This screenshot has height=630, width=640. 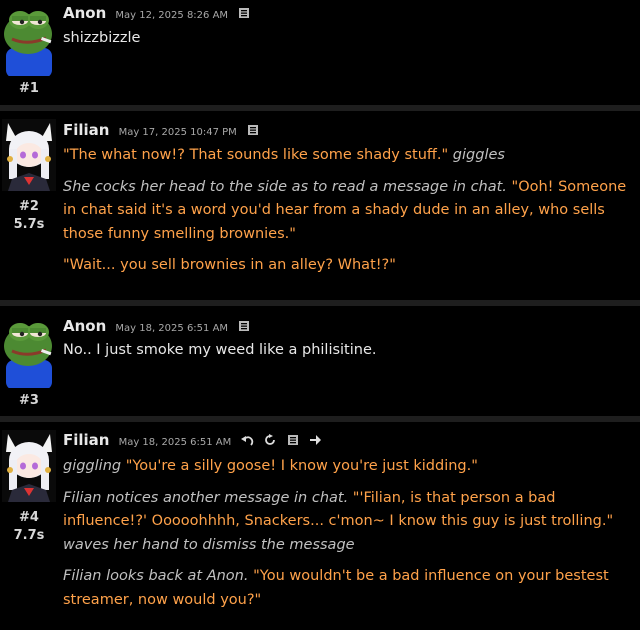 What do you see at coordinates (177, 132) in the screenshot?
I see `timestamp: May 17, 2025 10:47 PM` at bounding box center [177, 132].